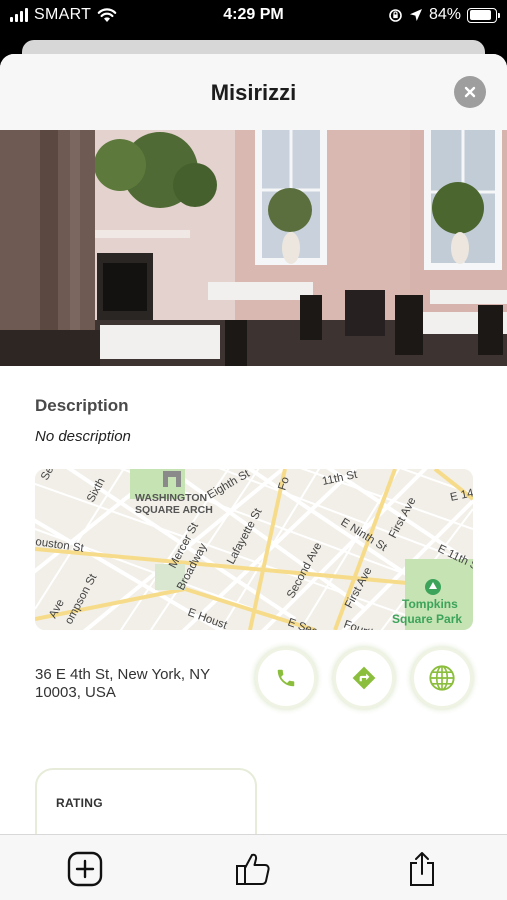 This screenshot has height=900, width=507. I want to click on battery-icon, so click(483, 15).